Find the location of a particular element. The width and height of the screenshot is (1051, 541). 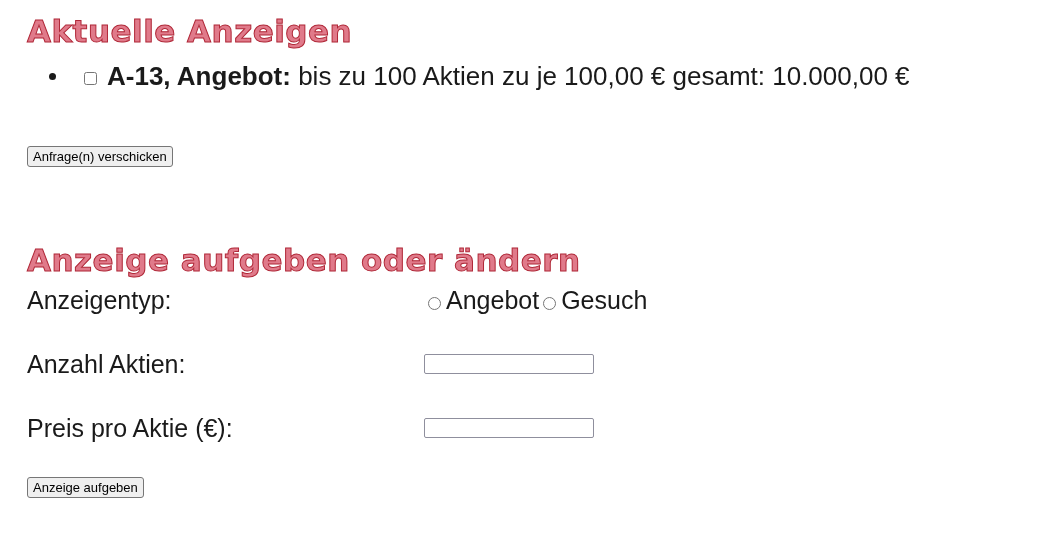

field-label: Anzahl Aktien: is located at coordinates (107, 364).